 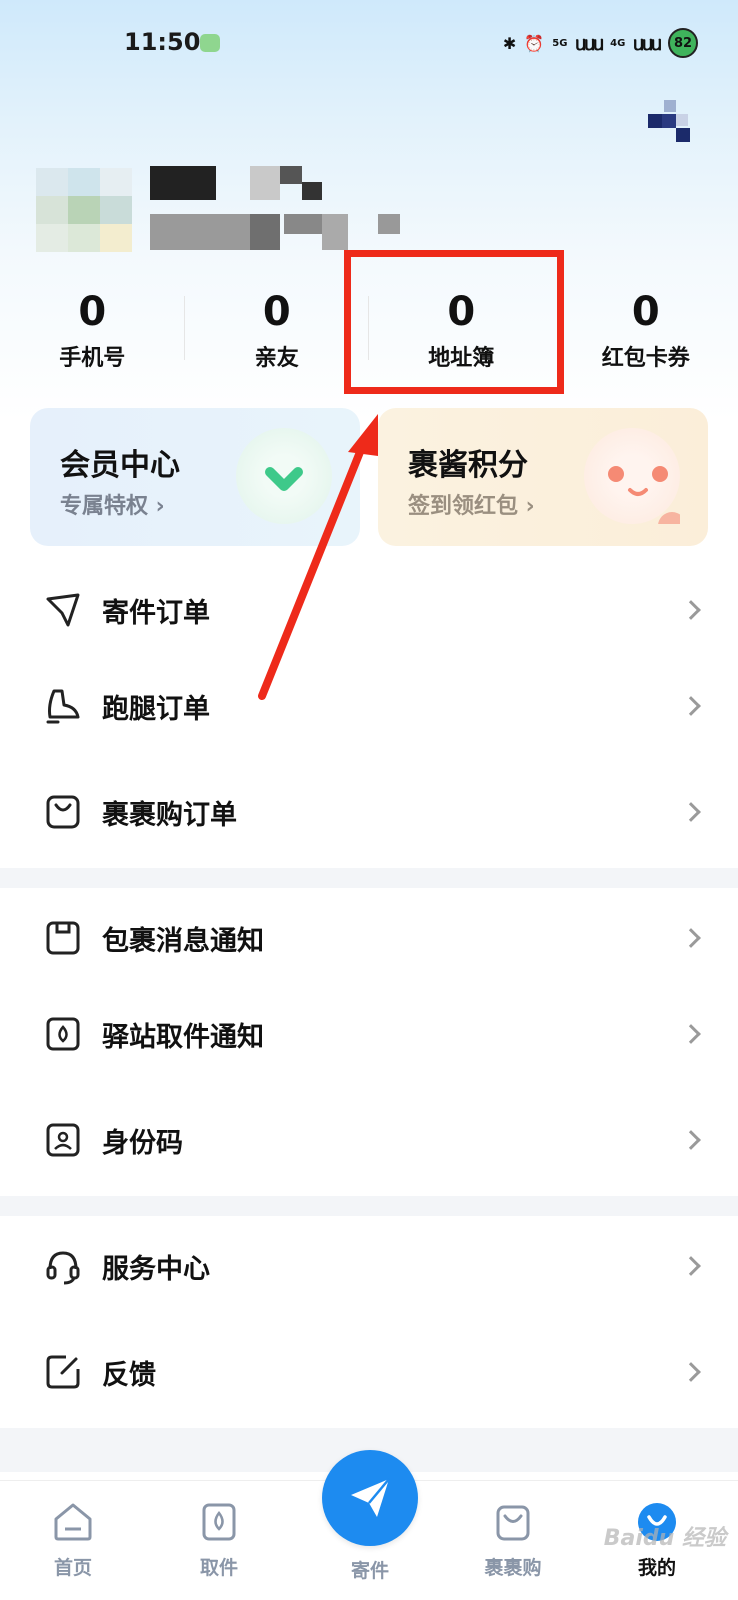 I want to click on member-center-subtitle: 专属特权 ›, so click(x=112, y=506).